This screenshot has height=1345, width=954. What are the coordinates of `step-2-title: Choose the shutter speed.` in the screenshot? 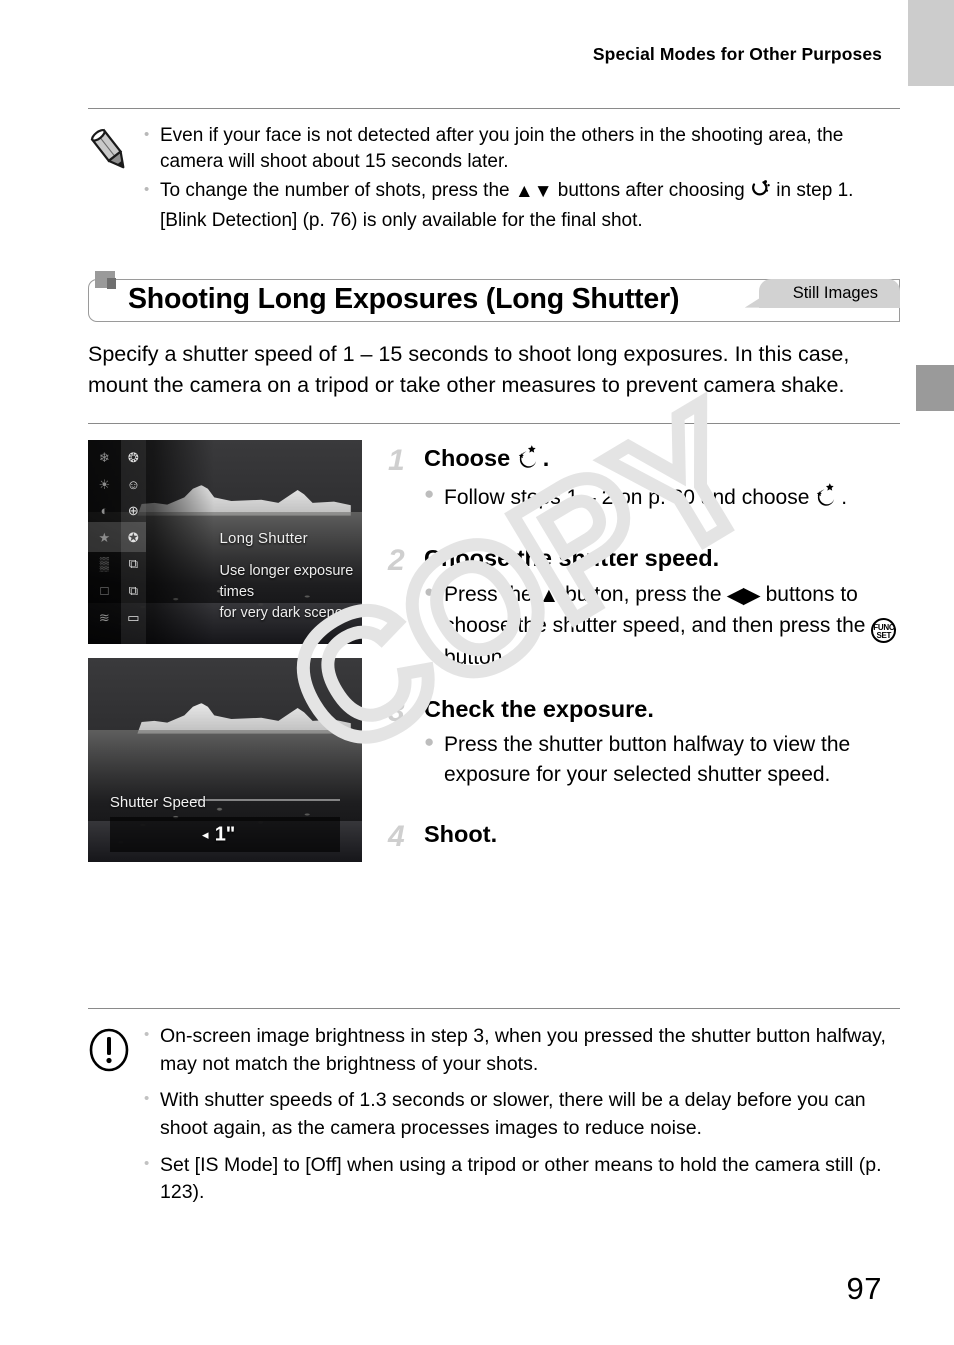 It's located at (572, 558).